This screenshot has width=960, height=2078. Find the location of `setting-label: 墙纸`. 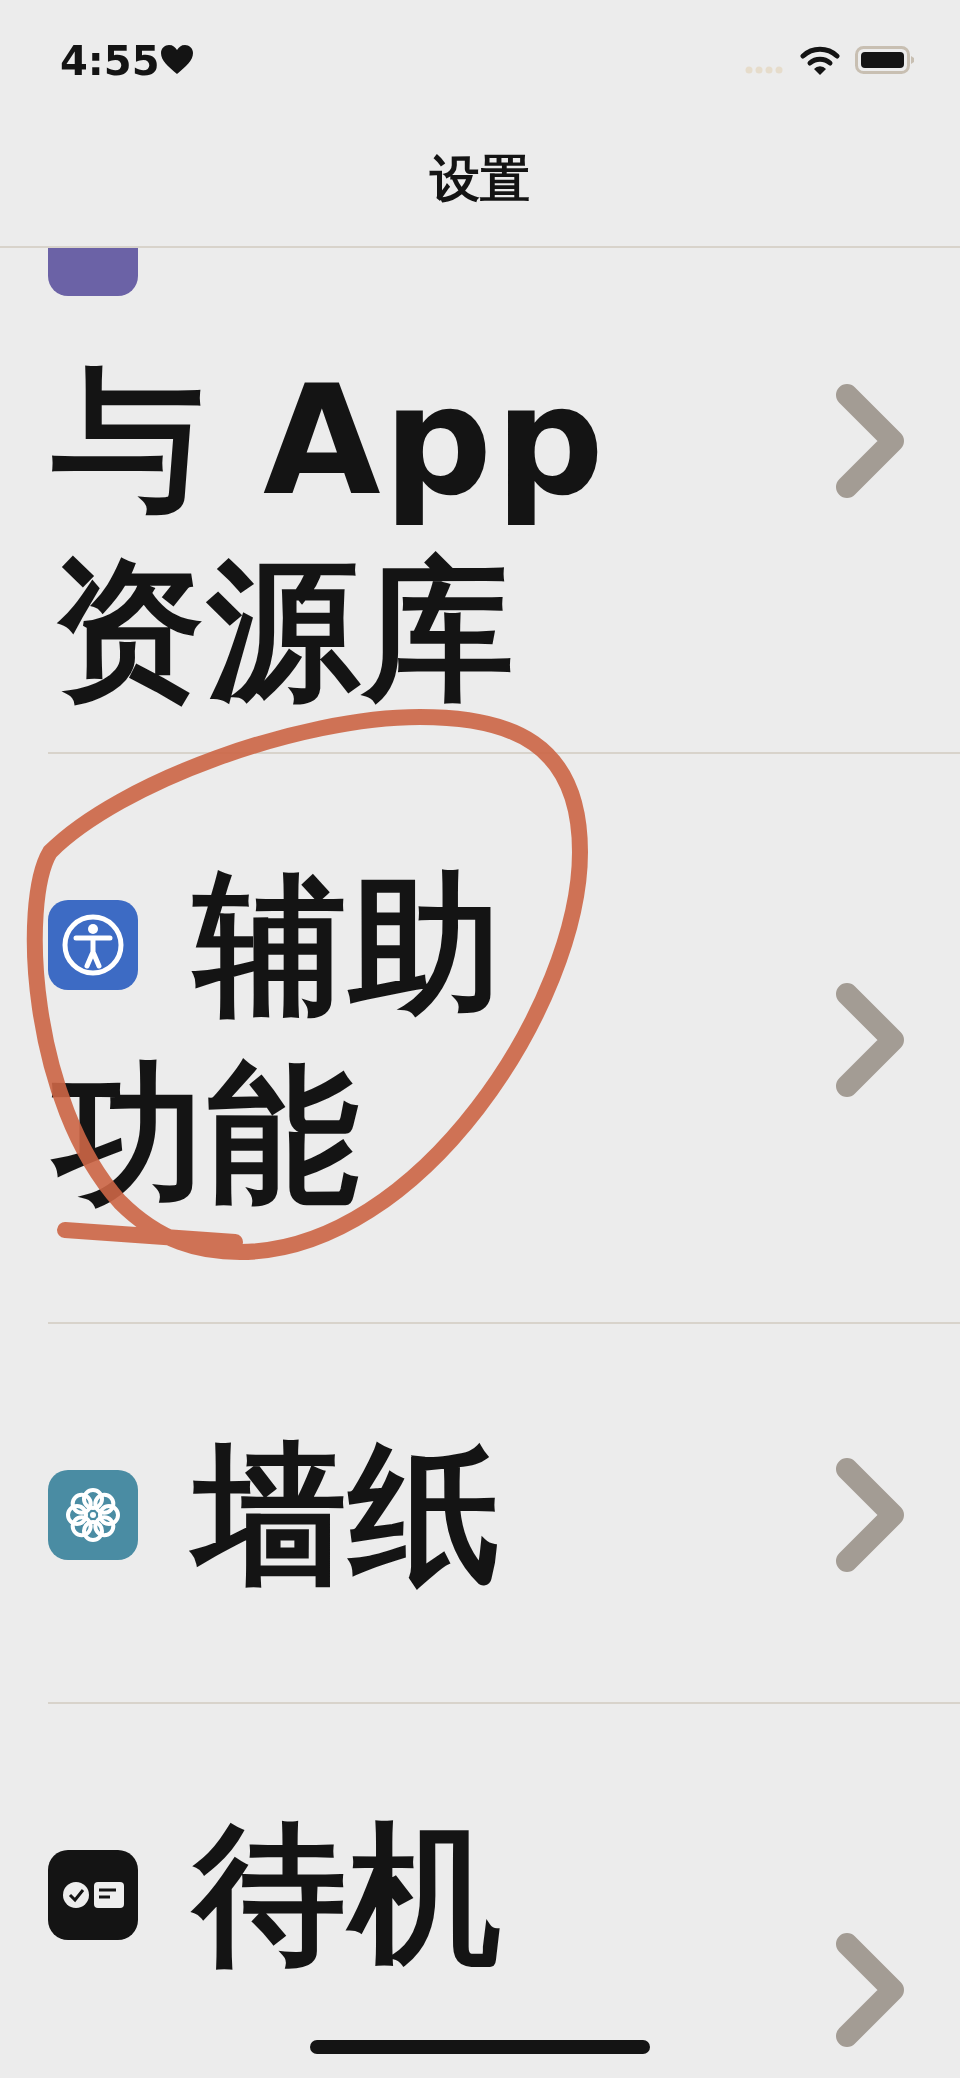

setting-label: 墙纸 is located at coordinates (349, 1515).